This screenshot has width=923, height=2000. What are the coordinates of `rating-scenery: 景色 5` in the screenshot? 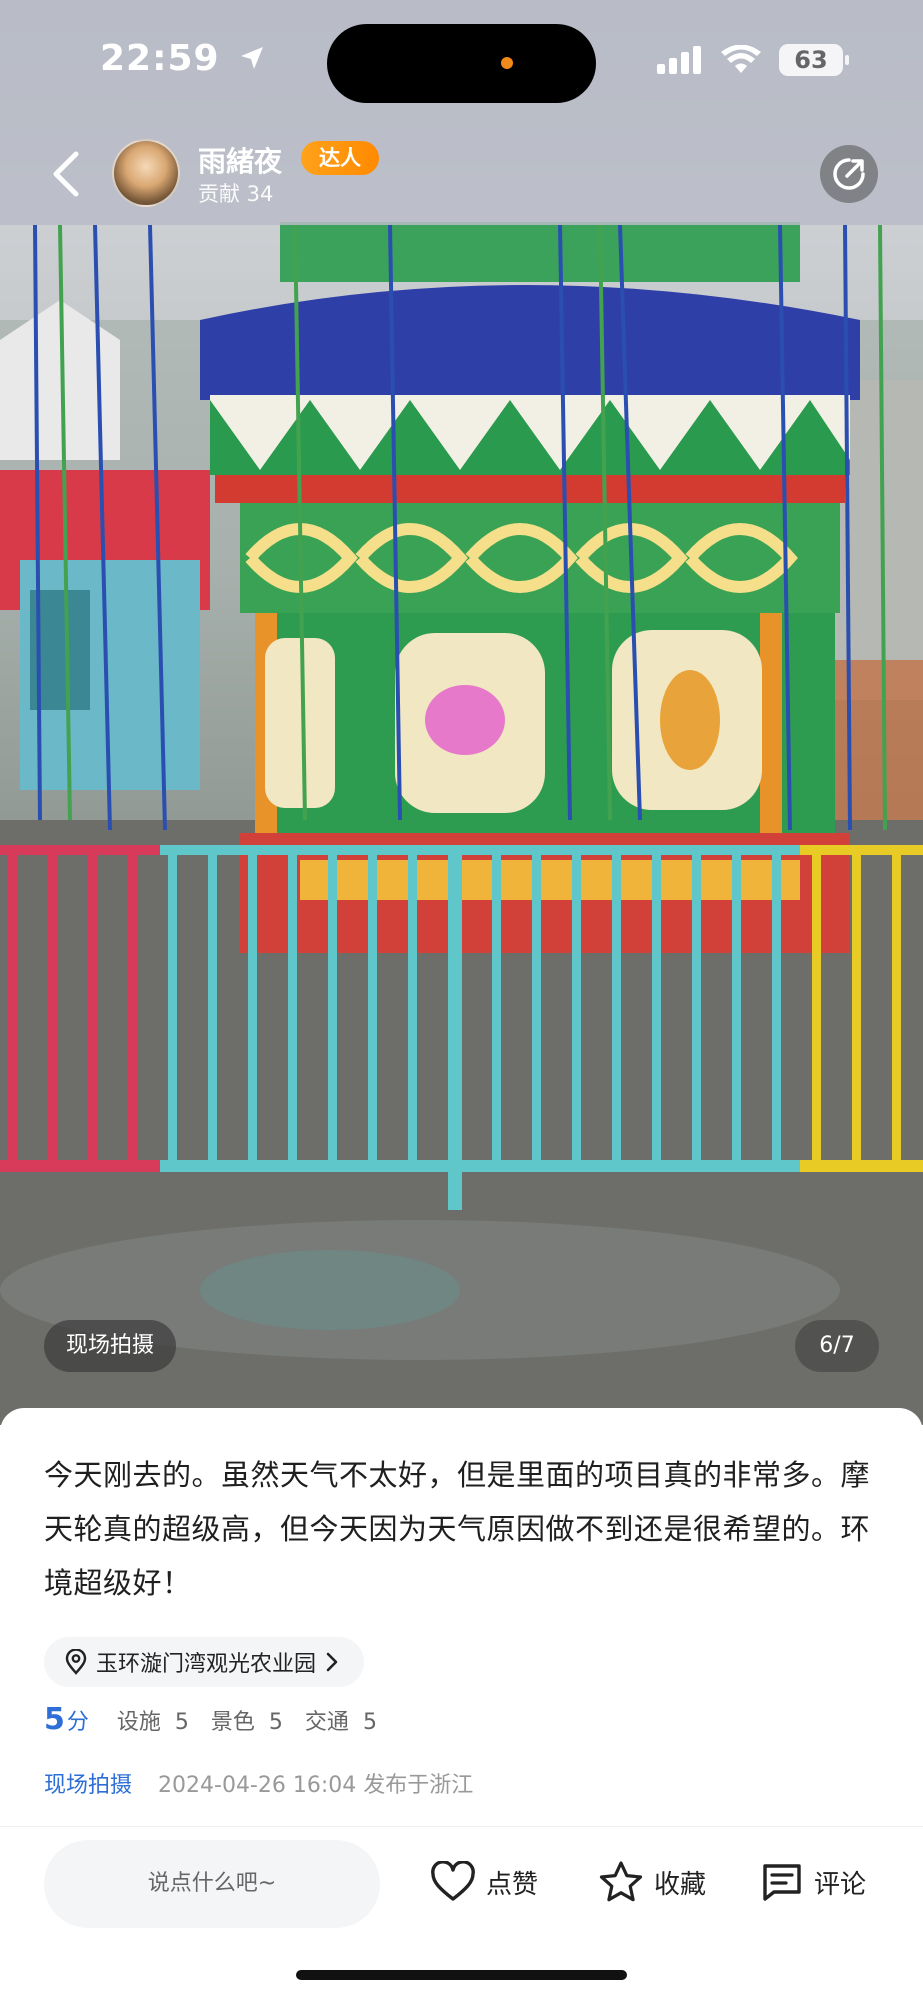 It's located at (247, 1720).